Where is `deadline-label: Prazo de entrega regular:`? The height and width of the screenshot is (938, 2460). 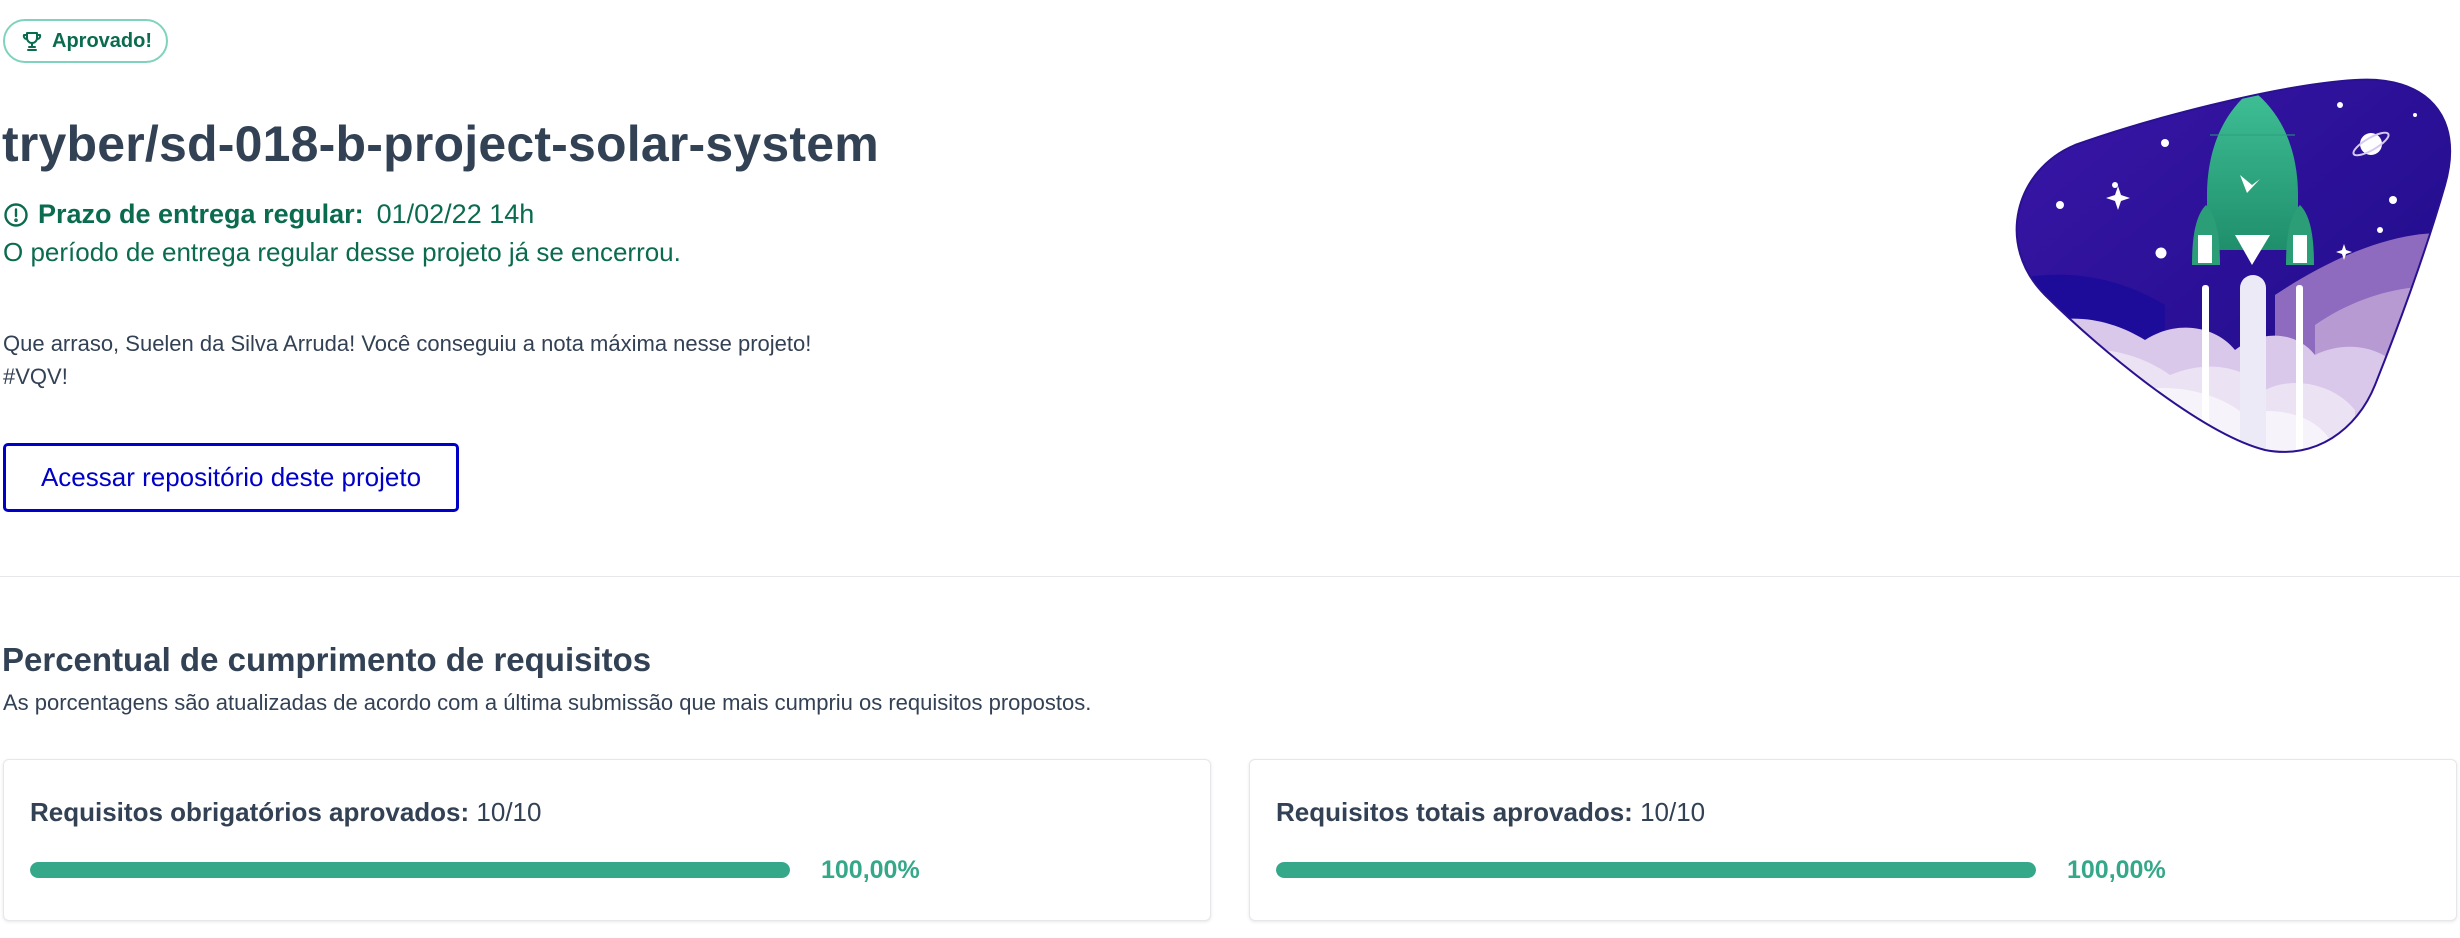
deadline-label: Prazo de entrega regular: is located at coordinates (201, 214).